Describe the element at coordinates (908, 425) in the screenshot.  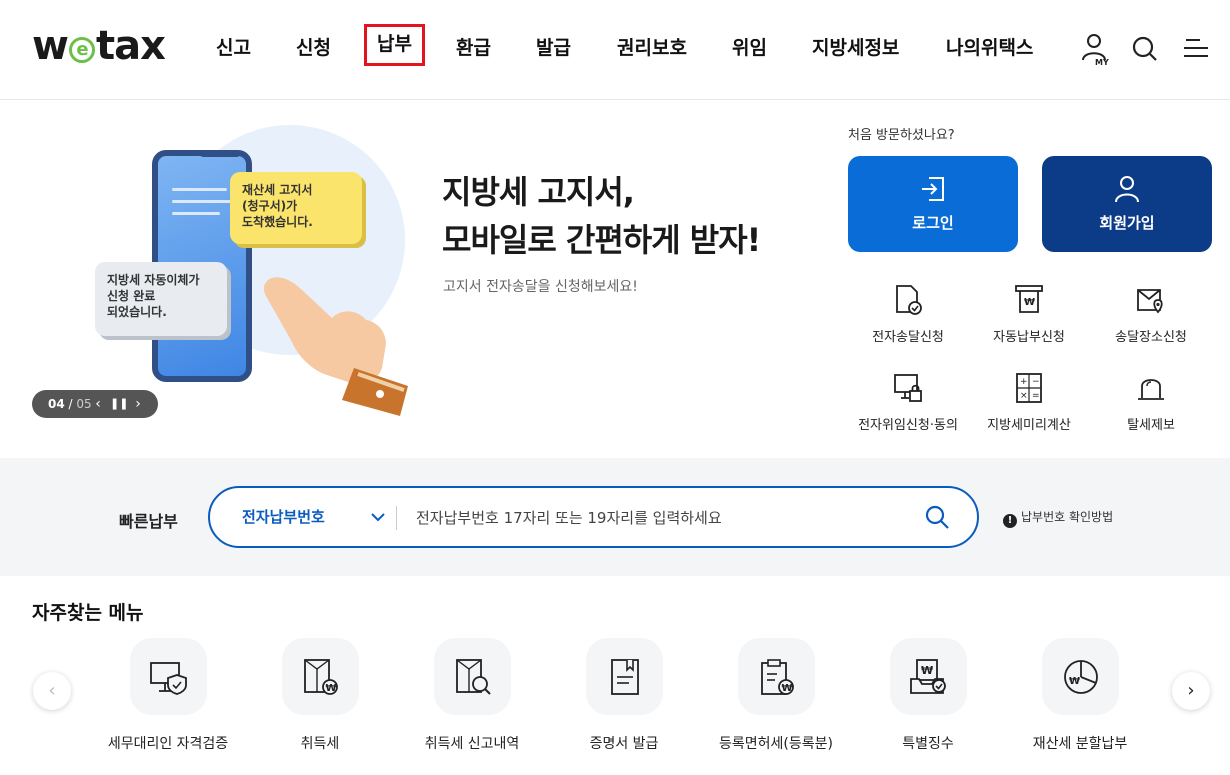
I see `quick-link-label: 전자위임신청·동의` at that location.